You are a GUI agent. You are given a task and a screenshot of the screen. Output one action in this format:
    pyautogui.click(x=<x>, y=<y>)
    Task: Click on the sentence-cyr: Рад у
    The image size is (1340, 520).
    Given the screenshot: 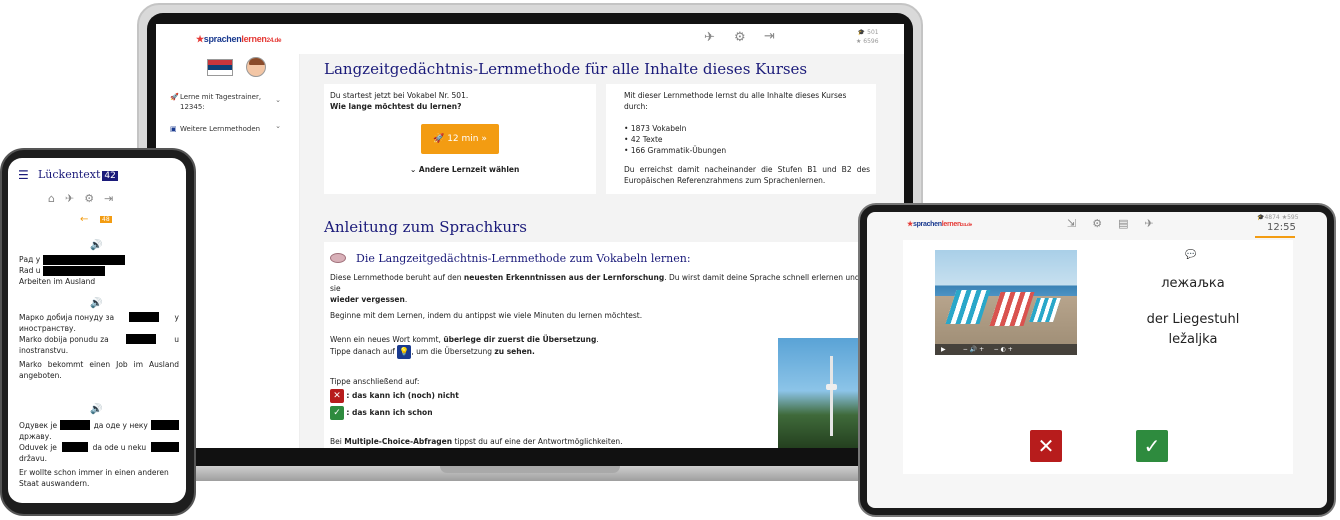 What is the action you would take?
    pyautogui.click(x=30, y=259)
    